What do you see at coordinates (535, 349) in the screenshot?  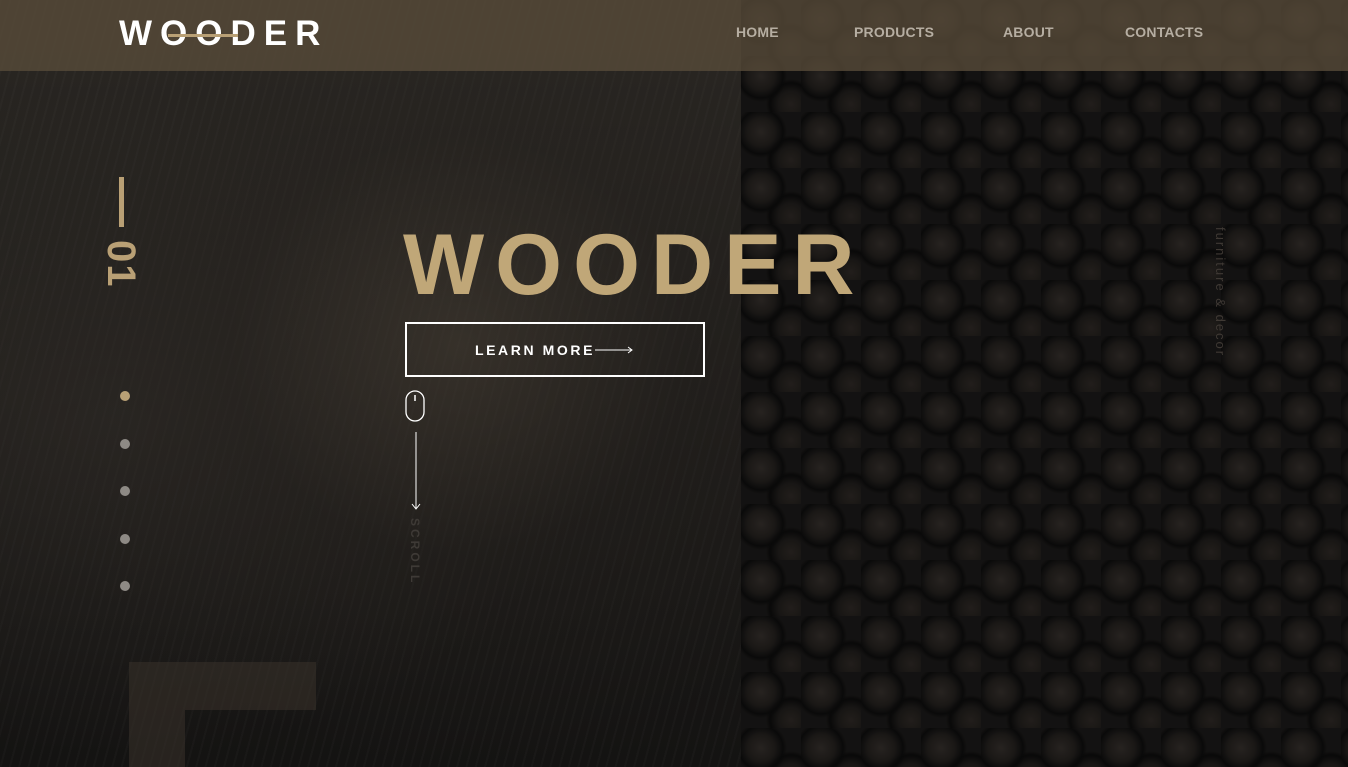 I see `learn-more-label: LEARN MORE` at bounding box center [535, 349].